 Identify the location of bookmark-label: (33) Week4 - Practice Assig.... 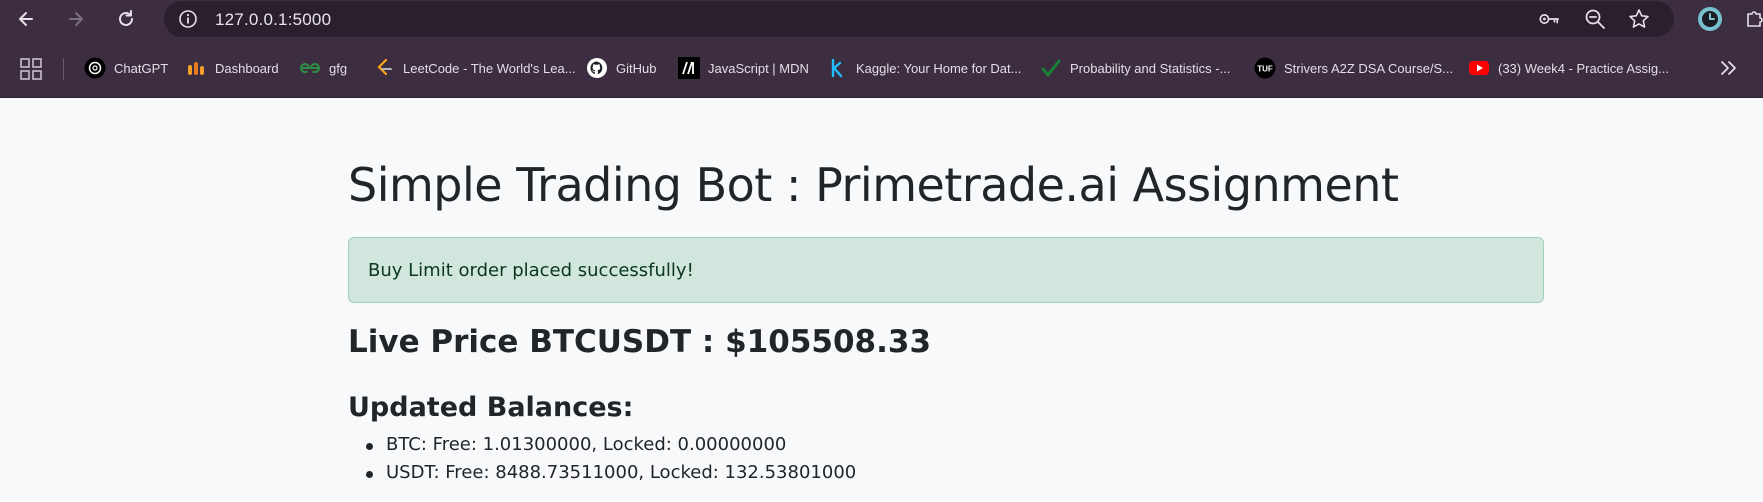
(1583, 68).